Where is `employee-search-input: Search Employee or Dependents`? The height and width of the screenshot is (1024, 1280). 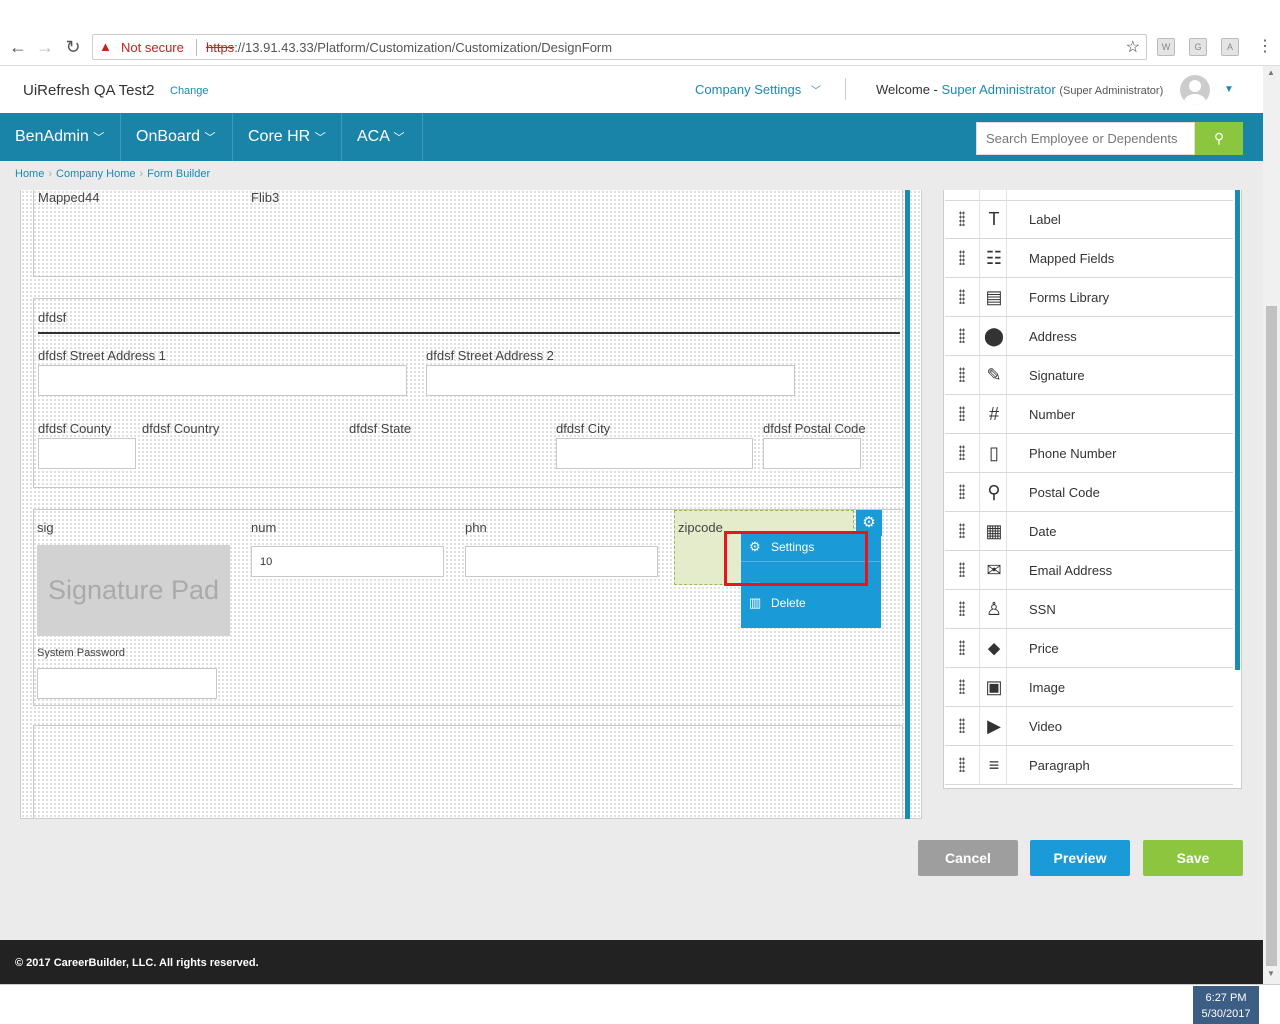
employee-search-input: Search Employee or Dependents is located at coordinates (1085, 138).